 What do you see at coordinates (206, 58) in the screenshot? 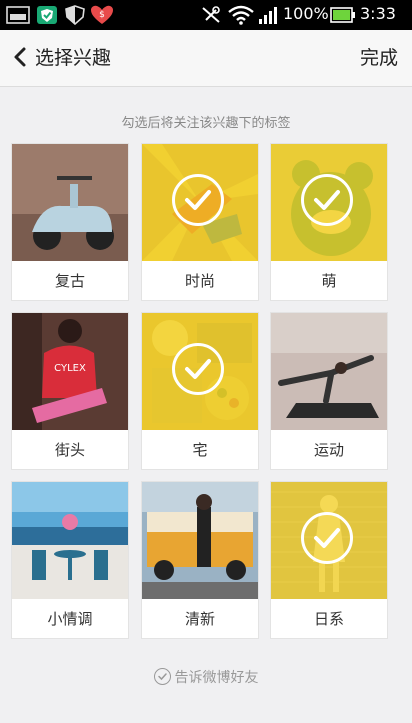
I see `nav-bar: 选择兴趣 完成` at bounding box center [206, 58].